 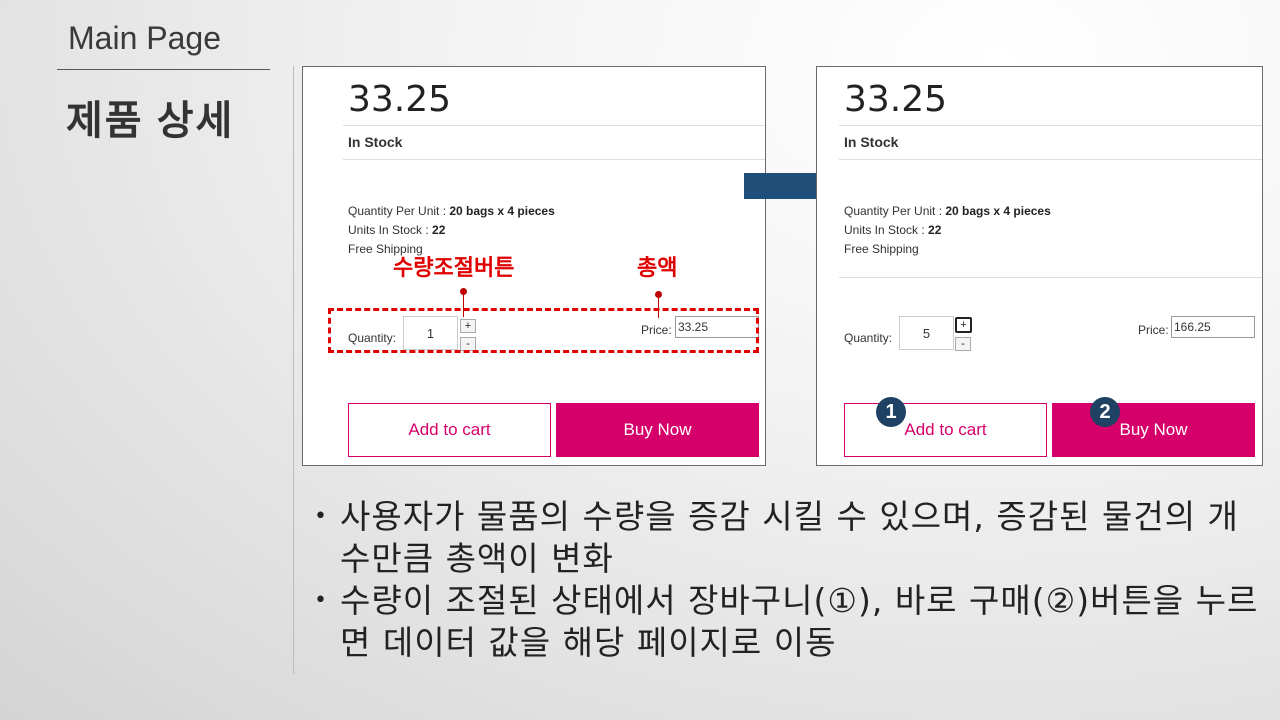 What do you see at coordinates (543, 330) in the screenshot?
I see `highlight-box` at bounding box center [543, 330].